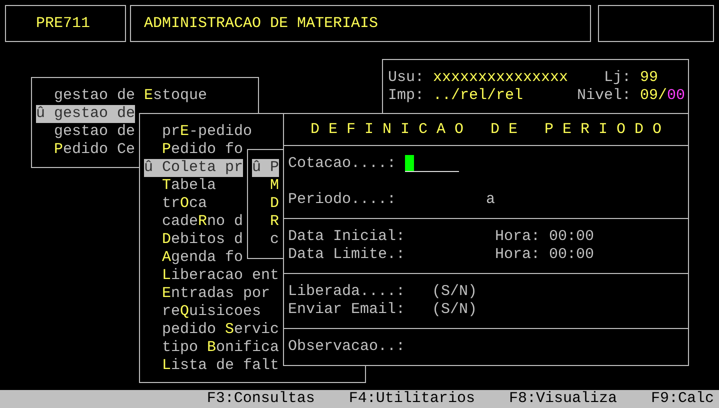 This screenshot has height=408, width=719. I want to click on field-label: Data Inicial:, so click(347, 237).